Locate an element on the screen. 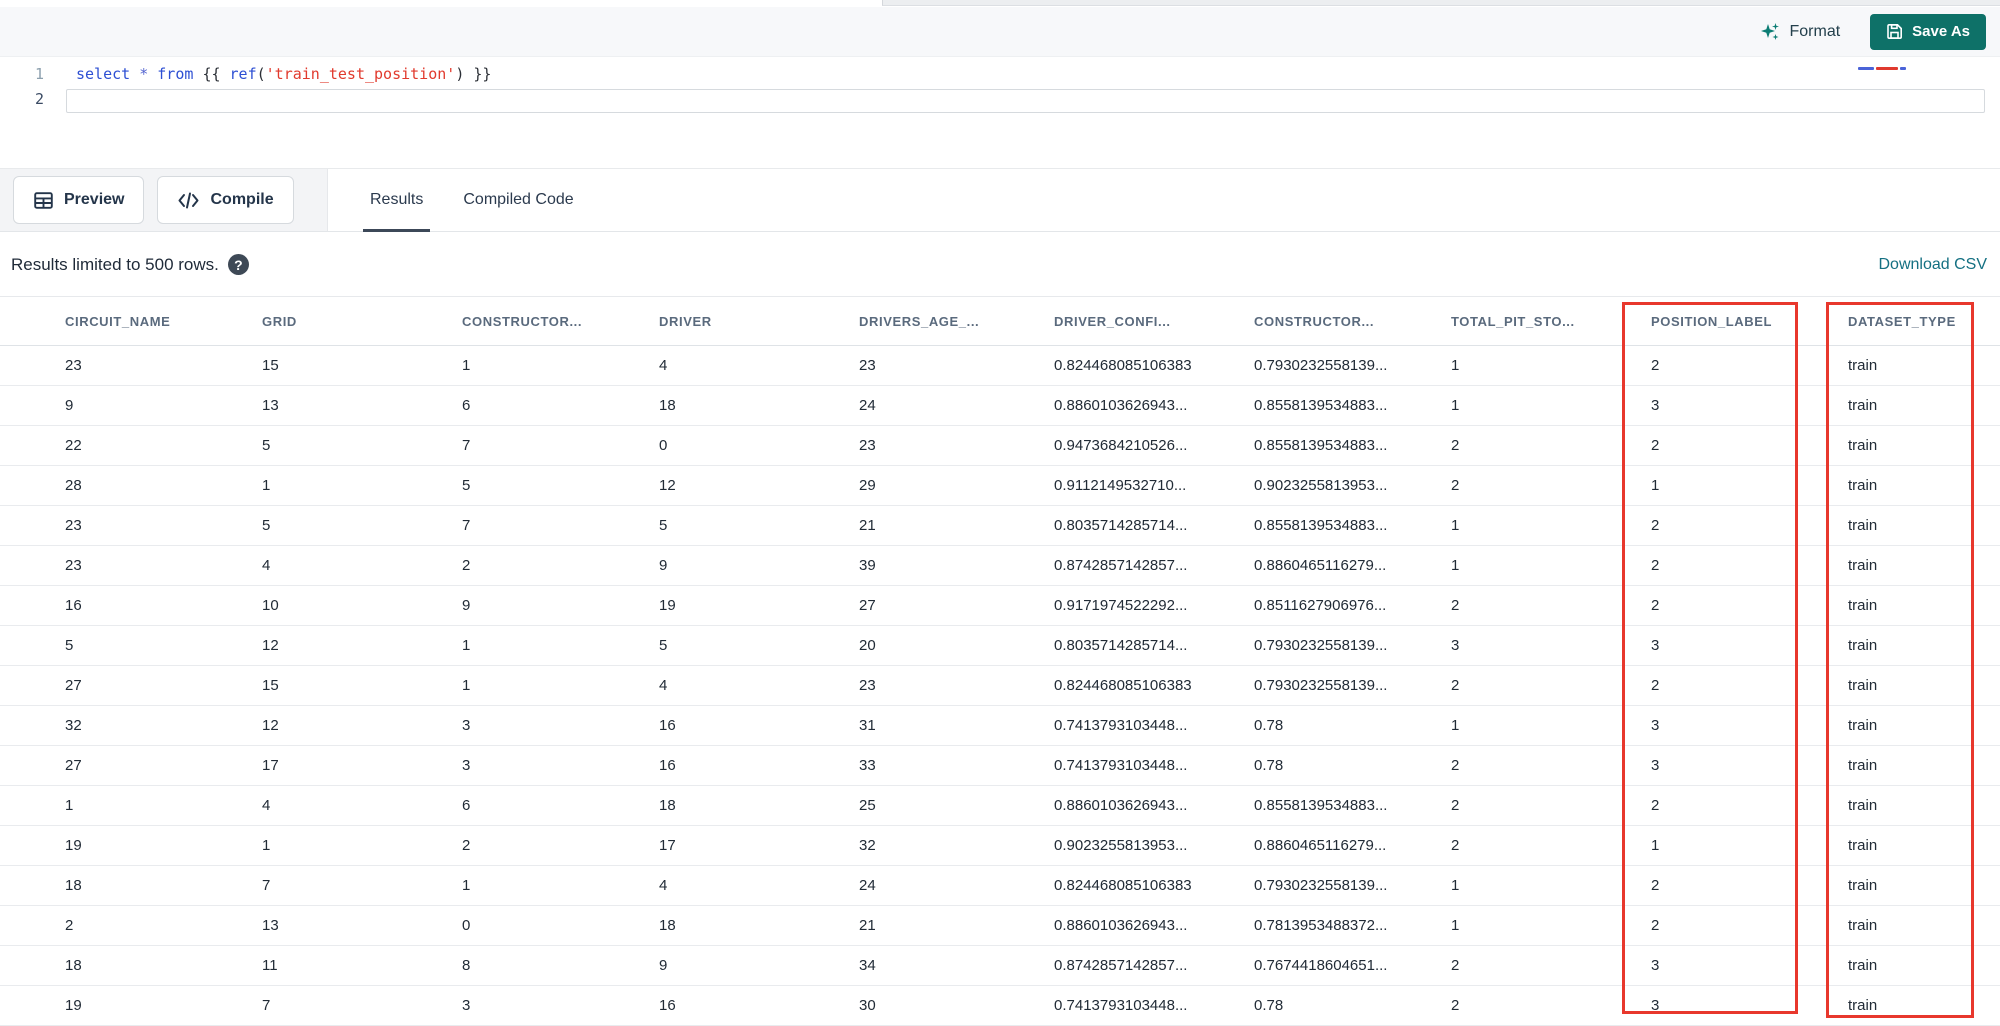 The width and height of the screenshot is (2000, 1026). download-csv-link: Download CSV is located at coordinates (1933, 265).